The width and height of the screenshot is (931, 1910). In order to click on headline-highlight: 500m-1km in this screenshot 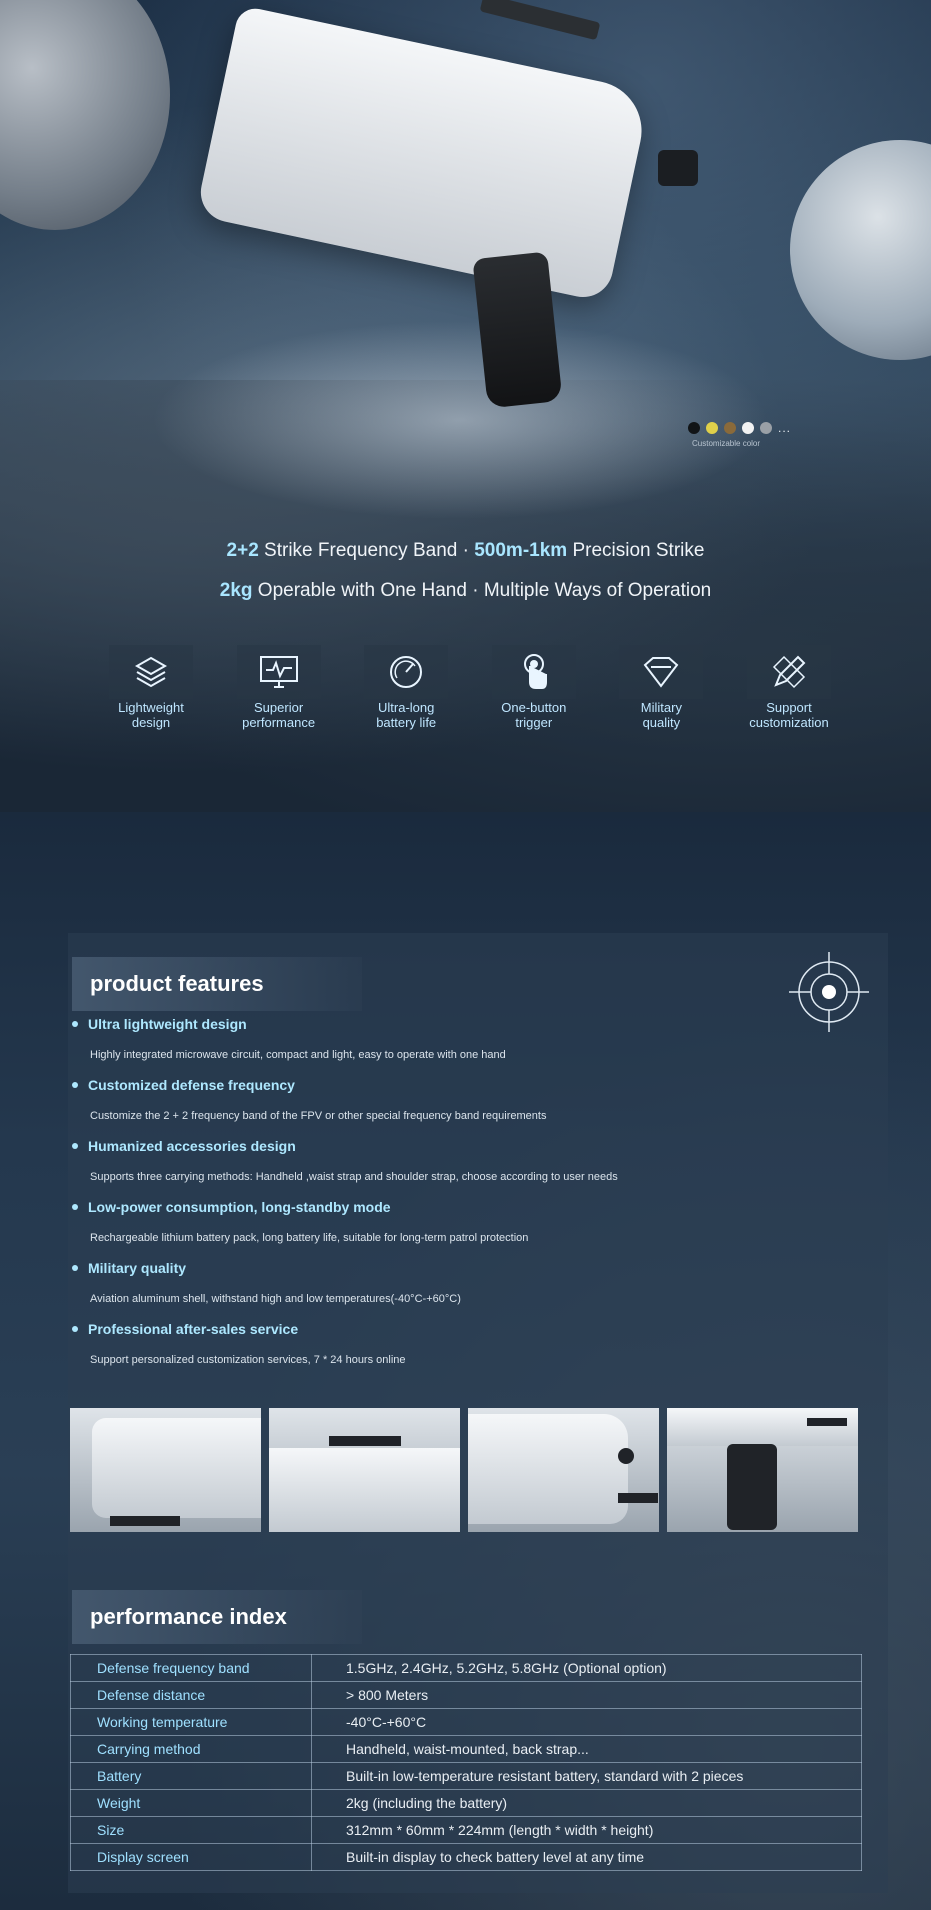, I will do `click(521, 550)`.